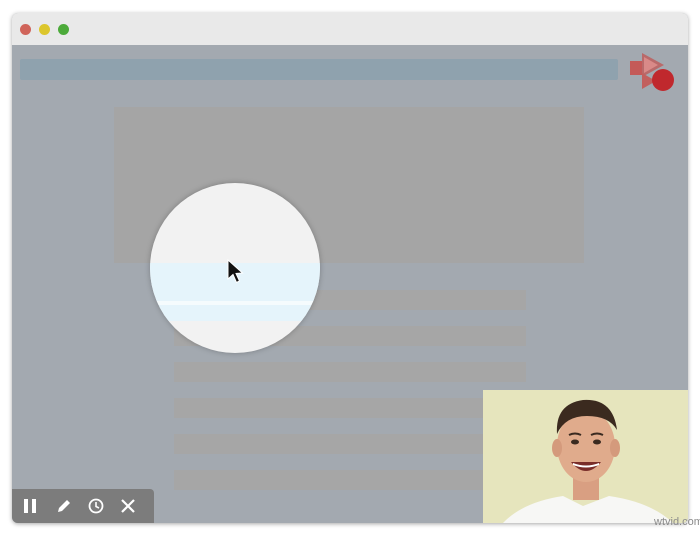  What do you see at coordinates (44, 29) in the screenshot?
I see `minimize-window-button` at bounding box center [44, 29].